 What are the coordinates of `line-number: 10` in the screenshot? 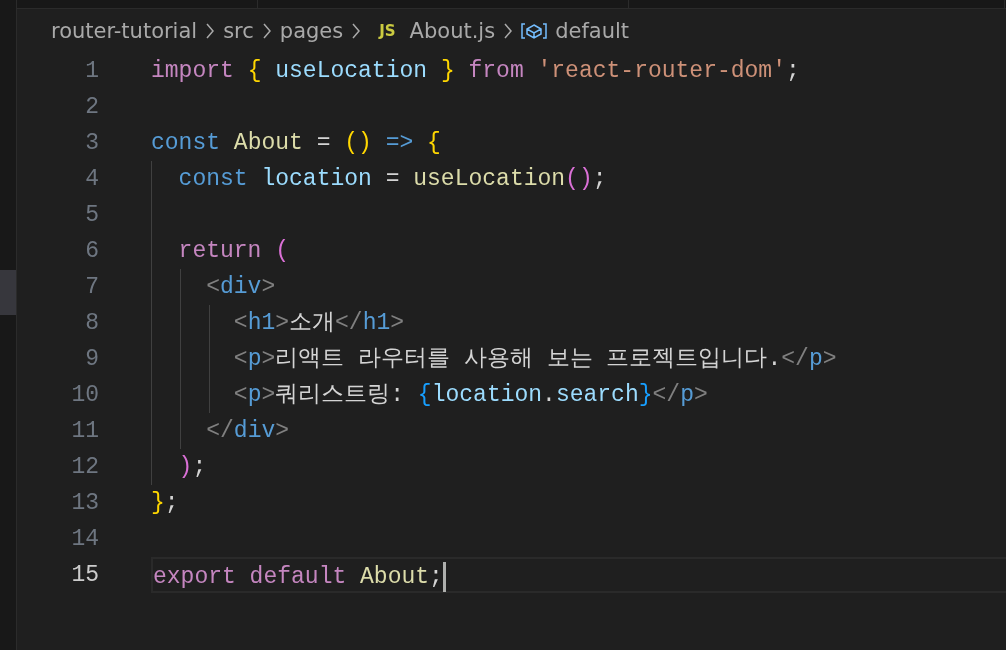 It's located at (84, 395).